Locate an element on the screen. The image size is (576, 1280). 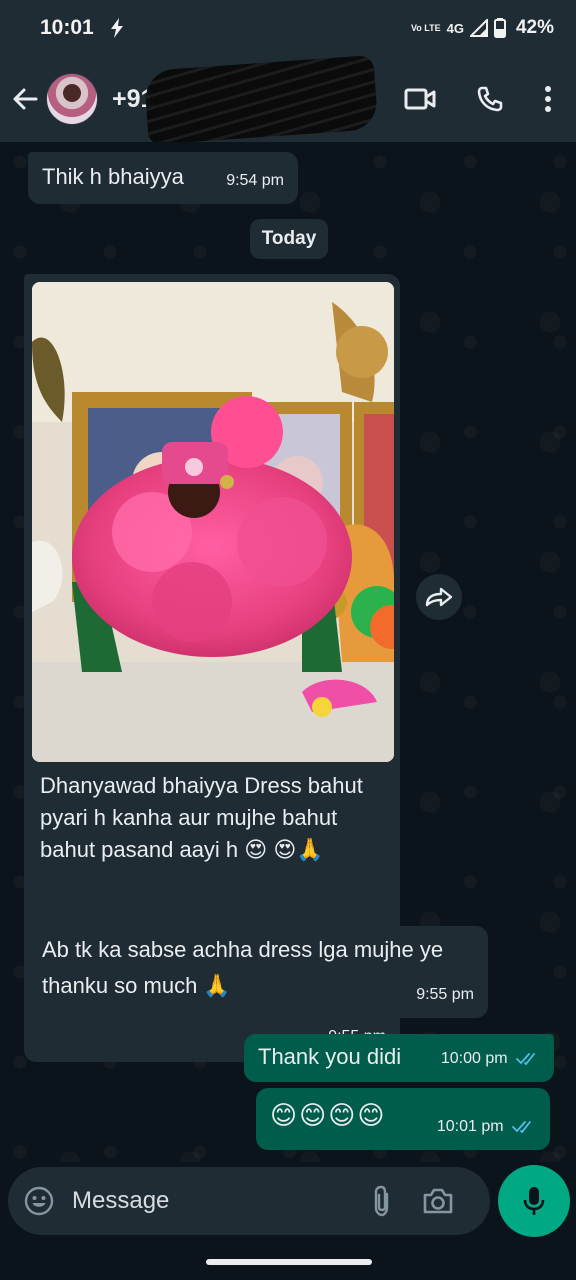
message-text: 😊😊😊😊 is located at coordinates (328, 1115).